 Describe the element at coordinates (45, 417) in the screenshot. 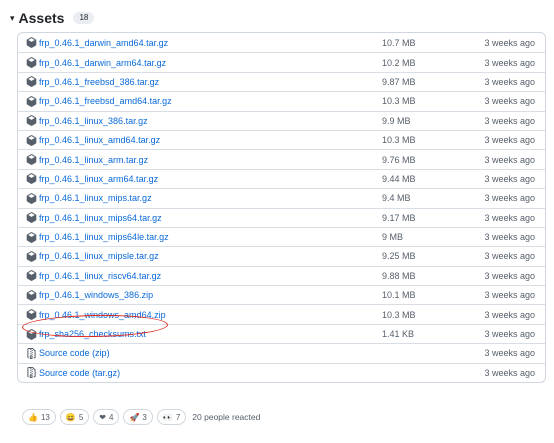

I see `reaction-count: 13` at that location.